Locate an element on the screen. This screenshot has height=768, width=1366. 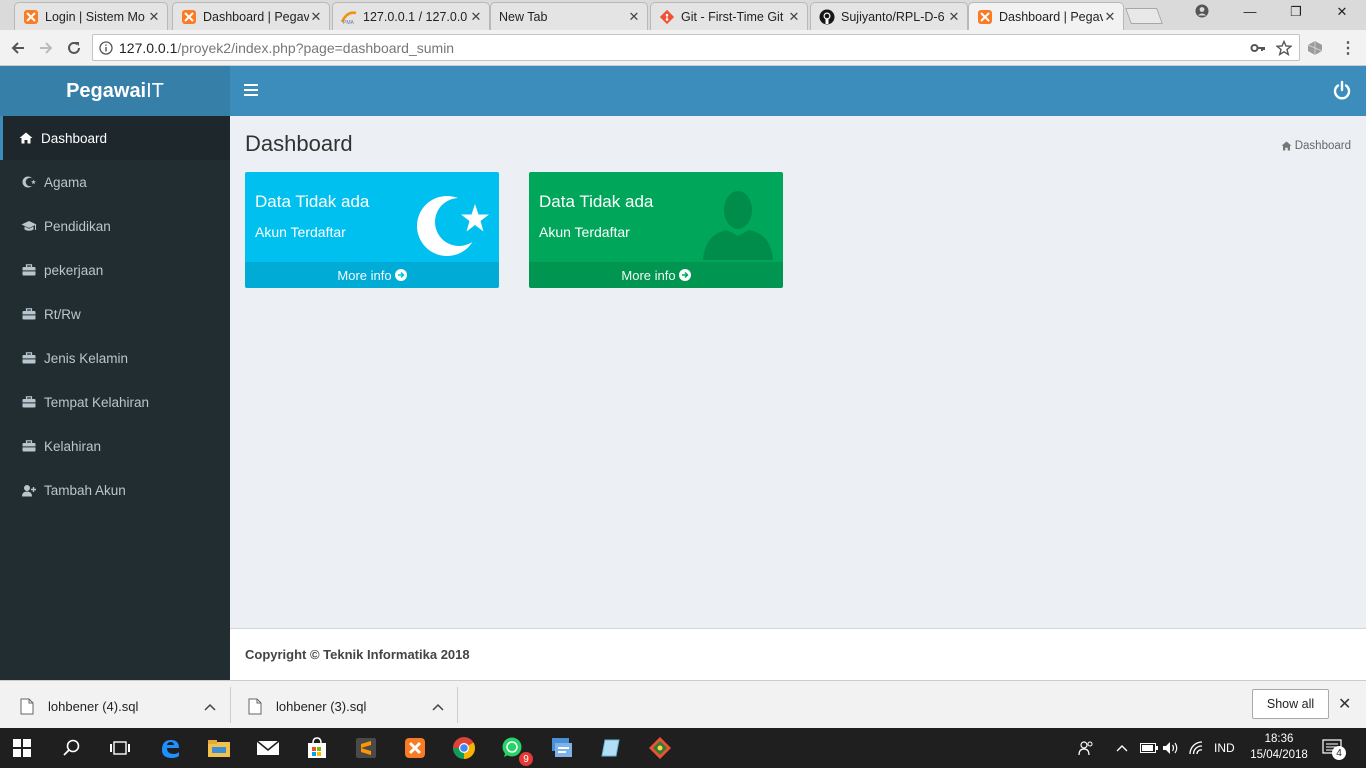
sidebar-item-jenis-kelamin: Jenis Kelamin is located at coordinates (115, 358).